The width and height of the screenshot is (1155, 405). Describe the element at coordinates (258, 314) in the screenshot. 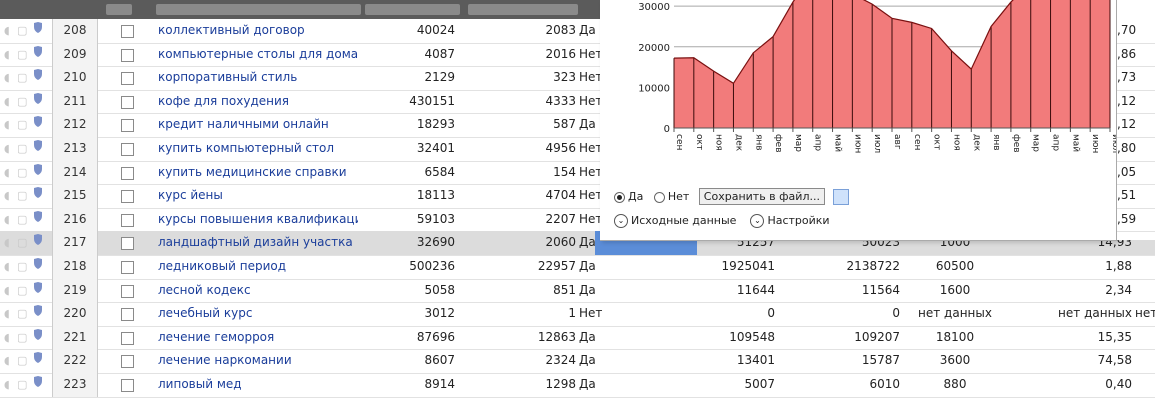

I see `keyword-link: лечебный курс` at that location.